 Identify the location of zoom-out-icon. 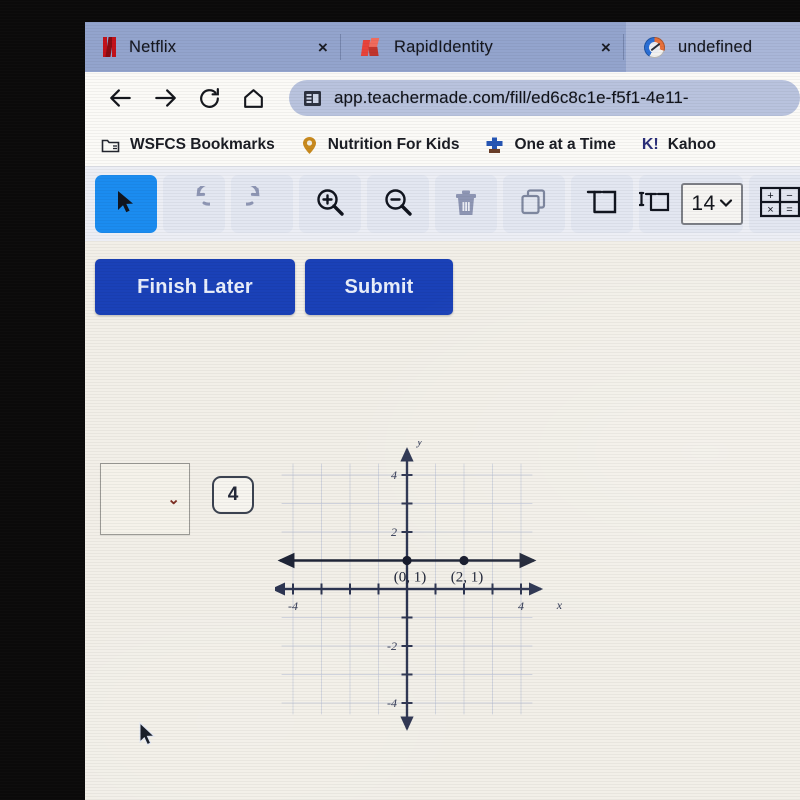
(398, 204).